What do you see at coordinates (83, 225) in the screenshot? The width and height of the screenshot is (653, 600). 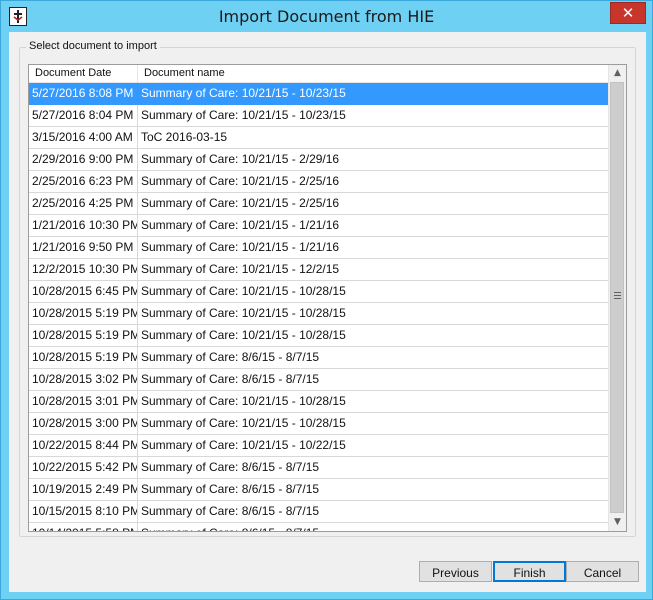 I see `document-date-cell: 1/21/2016 10:30 PM` at bounding box center [83, 225].